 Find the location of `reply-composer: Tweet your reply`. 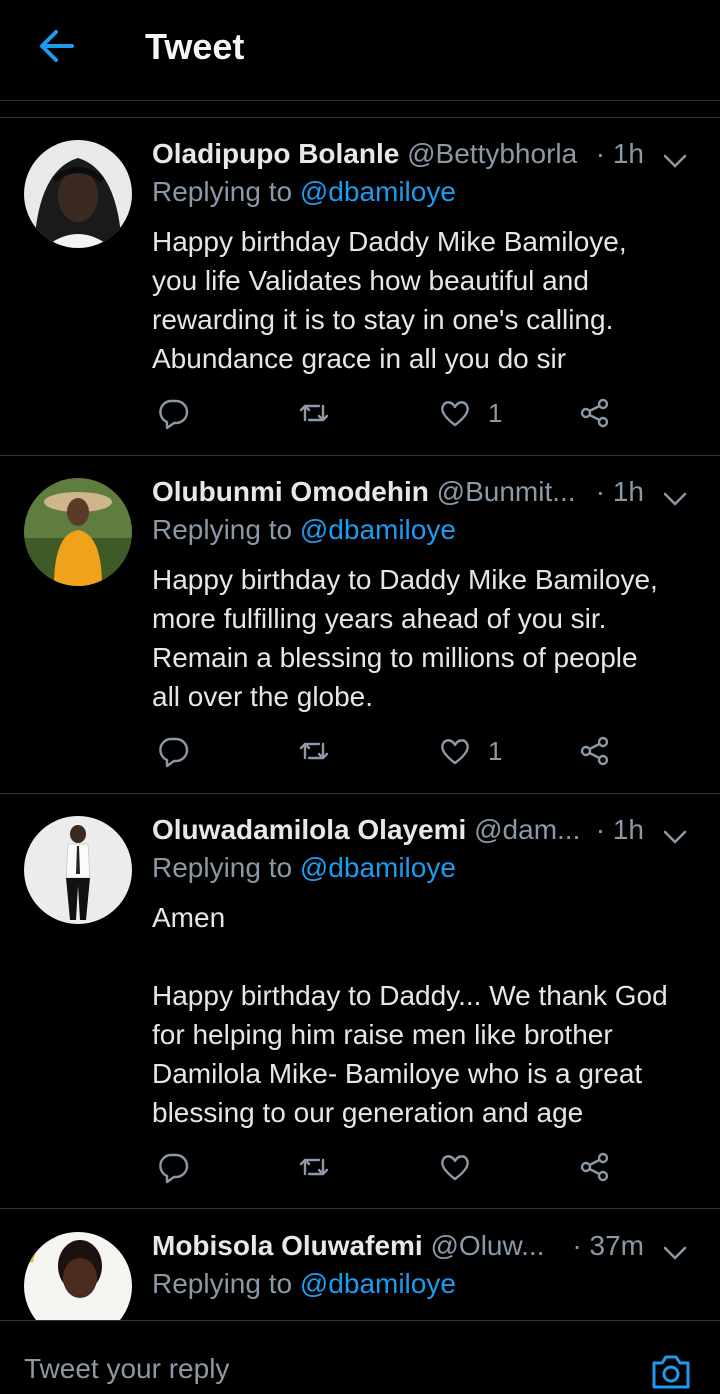

reply-composer: Tweet your reply is located at coordinates (360, 1354).